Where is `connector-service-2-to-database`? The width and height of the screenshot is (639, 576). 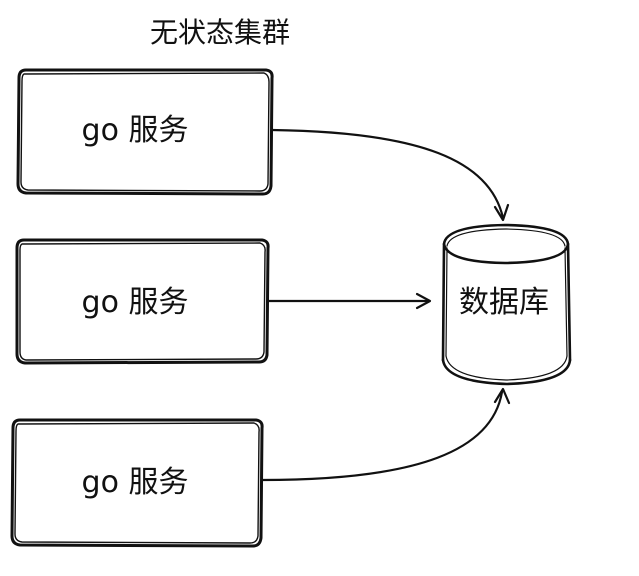 connector-service-2-to-database is located at coordinates (349, 301).